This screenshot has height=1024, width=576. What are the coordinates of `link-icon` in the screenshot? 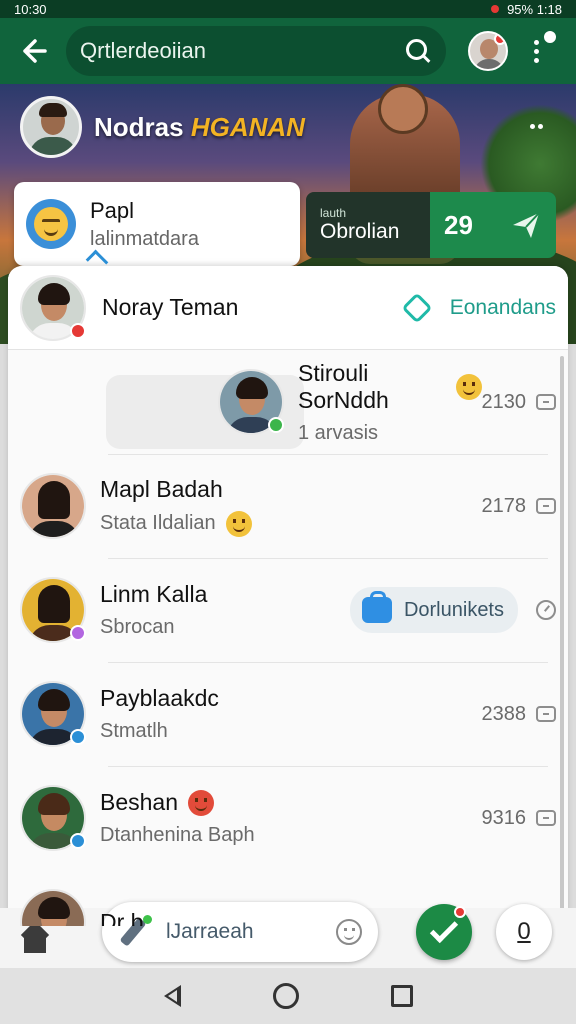 It's located at (417, 307).